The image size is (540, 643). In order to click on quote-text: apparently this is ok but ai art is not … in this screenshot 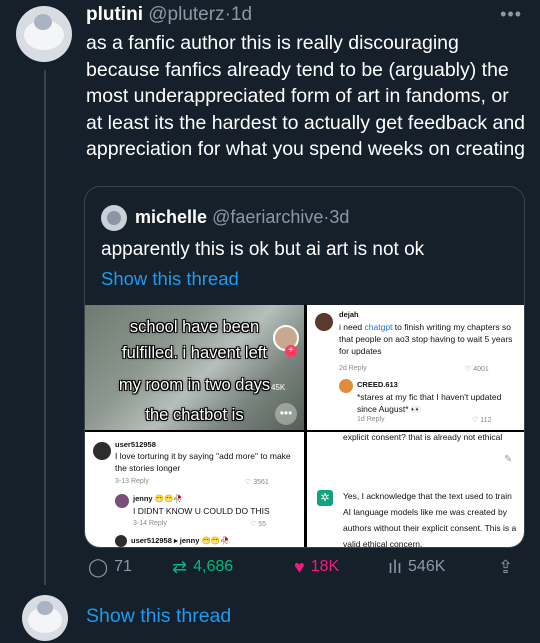, I will do `click(263, 249)`.